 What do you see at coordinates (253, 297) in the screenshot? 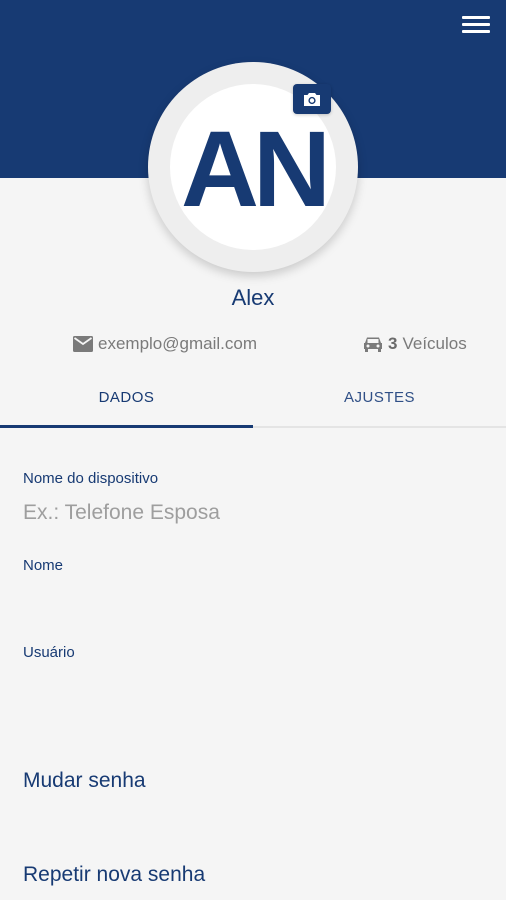
I see `user-name: Alex` at bounding box center [253, 297].